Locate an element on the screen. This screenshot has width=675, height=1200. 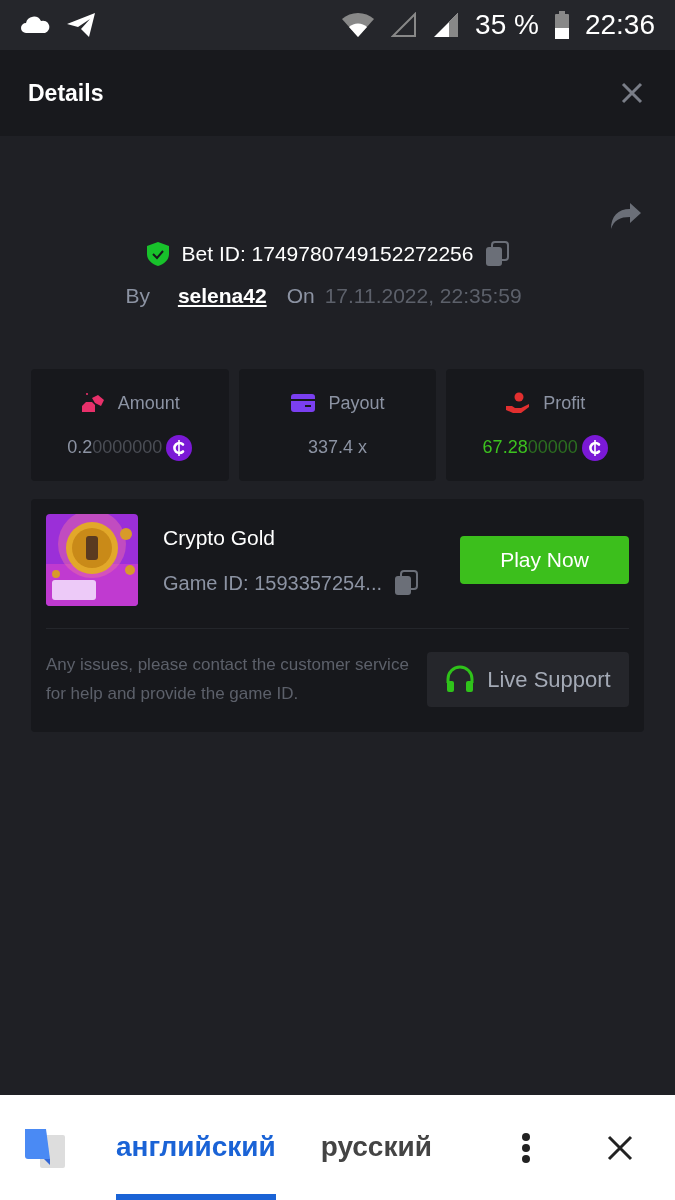
shield-check-icon is located at coordinates (157, 253).